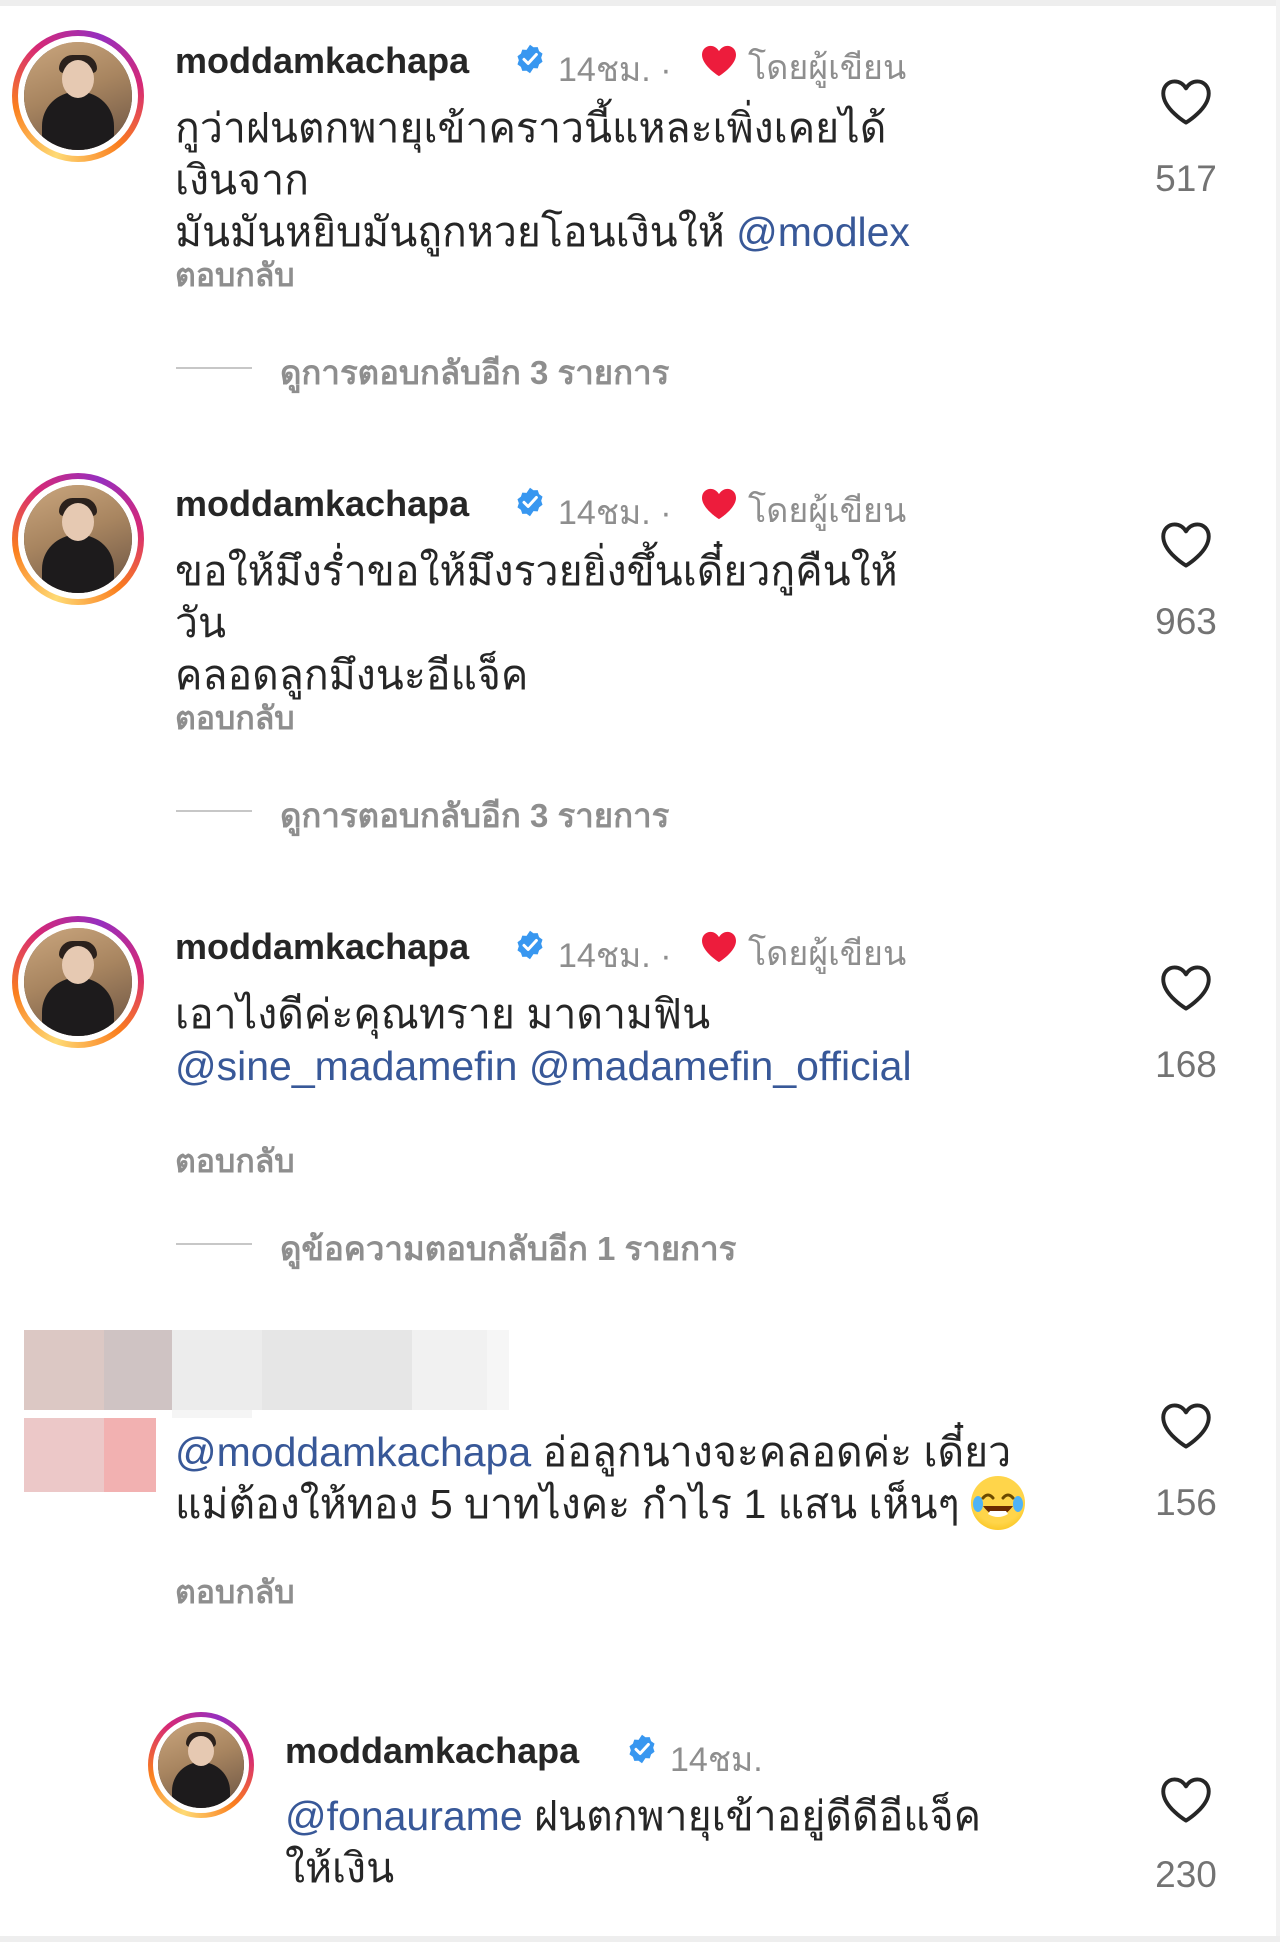 This screenshot has width=1280, height=1942. What do you see at coordinates (716, 1760) in the screenshot?
I see `timestamp: 14ชม.` at bounding box center [716, 1760].